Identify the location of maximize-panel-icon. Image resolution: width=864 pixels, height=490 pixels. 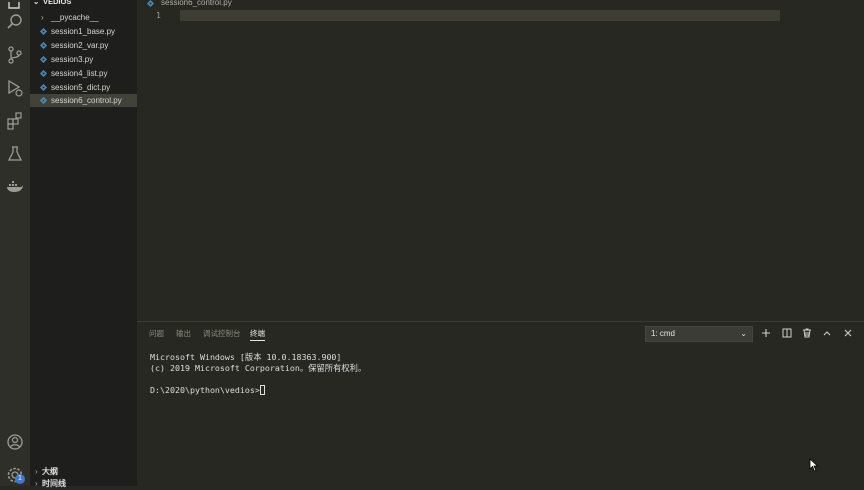
(827, 333).